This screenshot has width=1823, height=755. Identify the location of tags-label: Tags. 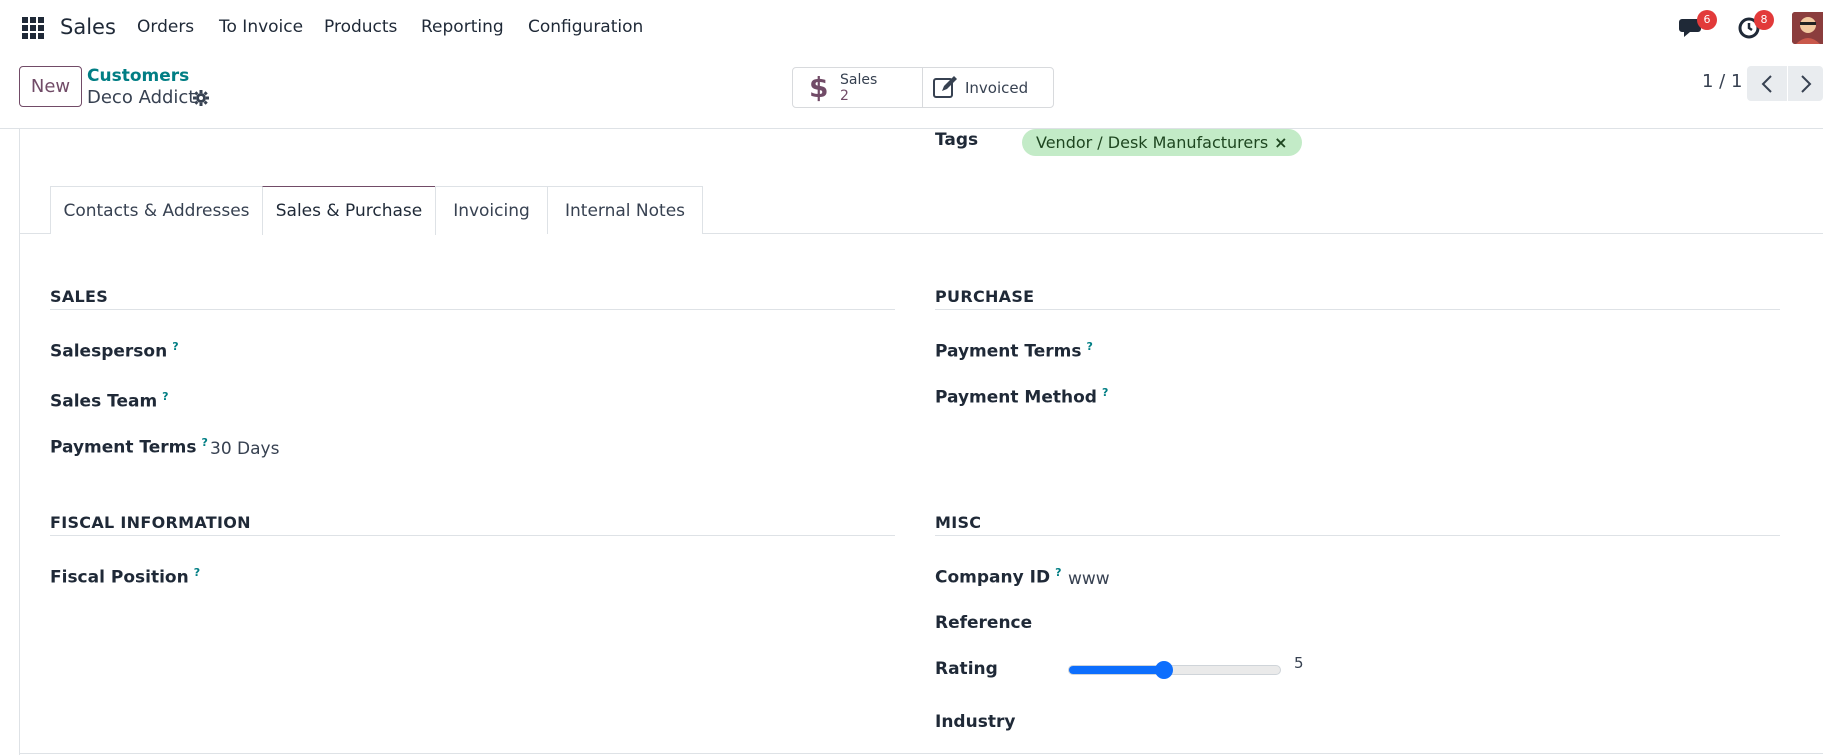
(957, 140).